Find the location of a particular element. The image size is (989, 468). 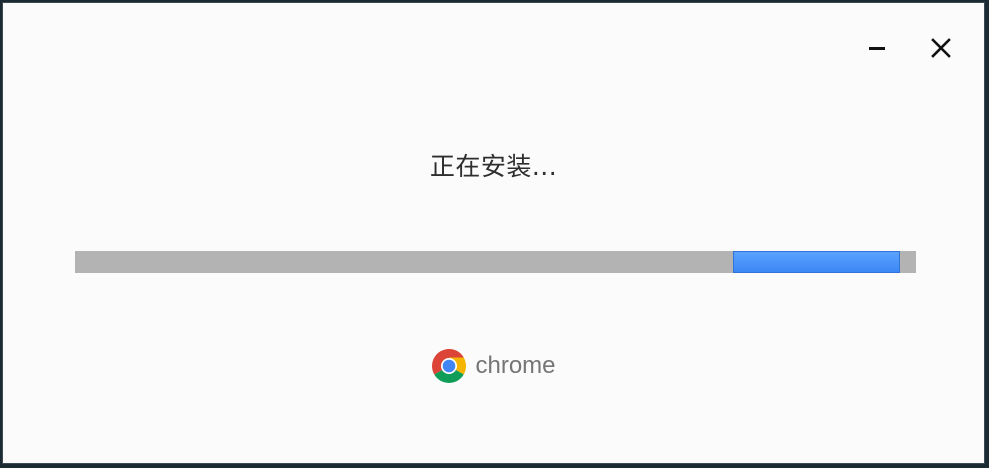

close-icon is located at coordinates (941, 48).